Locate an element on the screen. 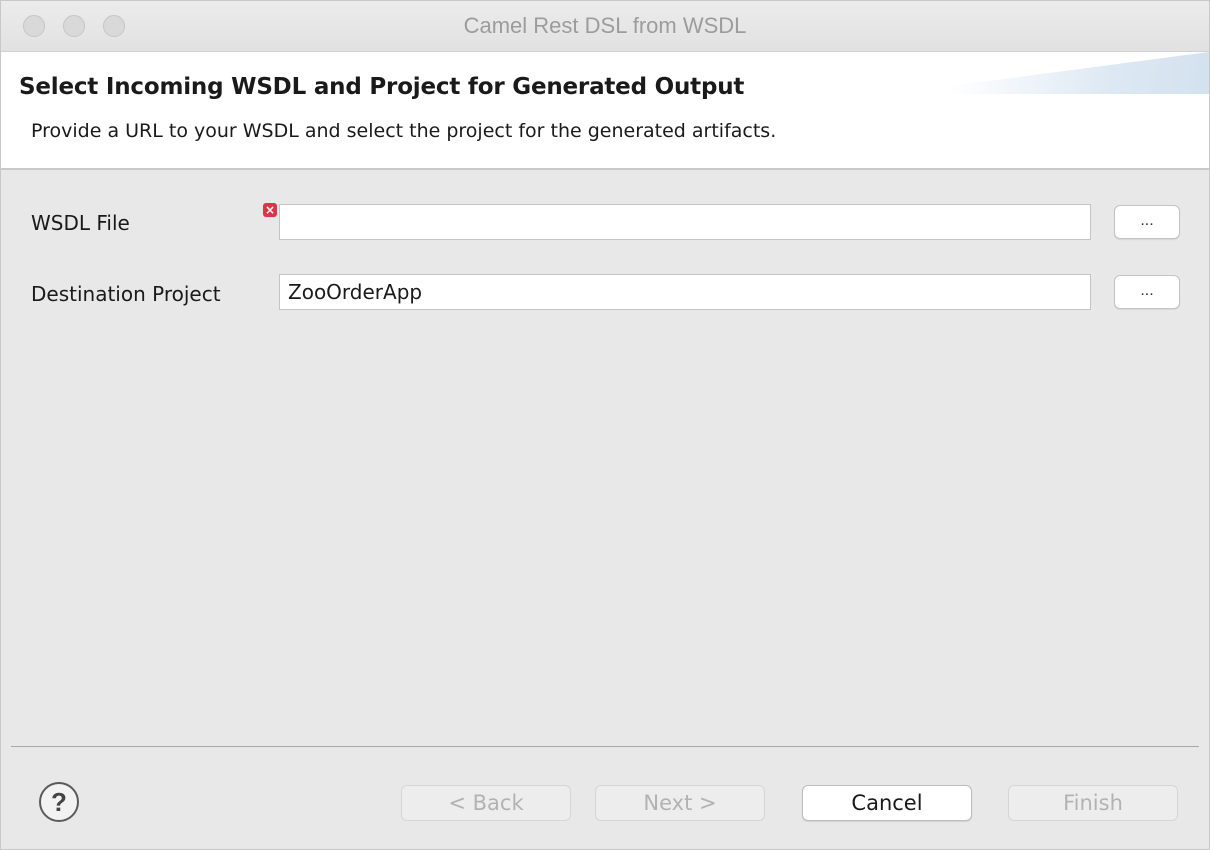 This screenshot has height=850, width=1210. wsdl-file-label: WSDL File is located at coordinates (80, 223).